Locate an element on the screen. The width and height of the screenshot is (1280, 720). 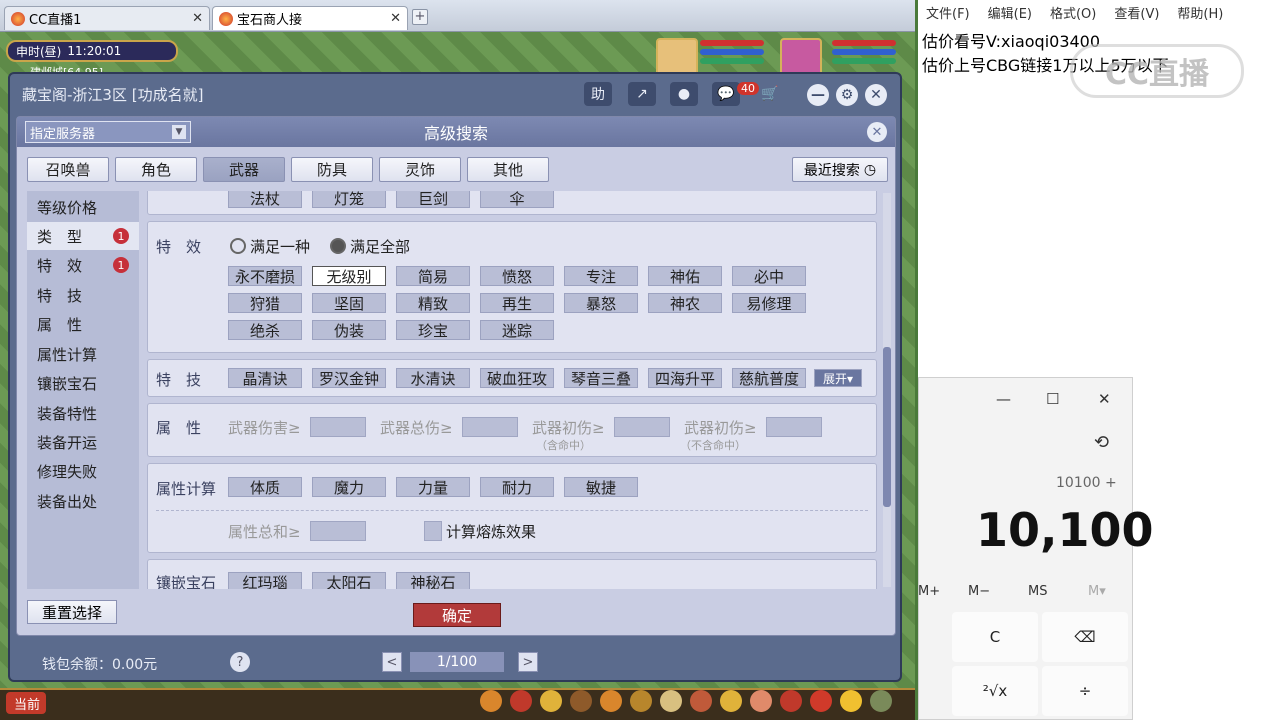
effect-chip: 迷踪 is located at coordinates (517, 330).